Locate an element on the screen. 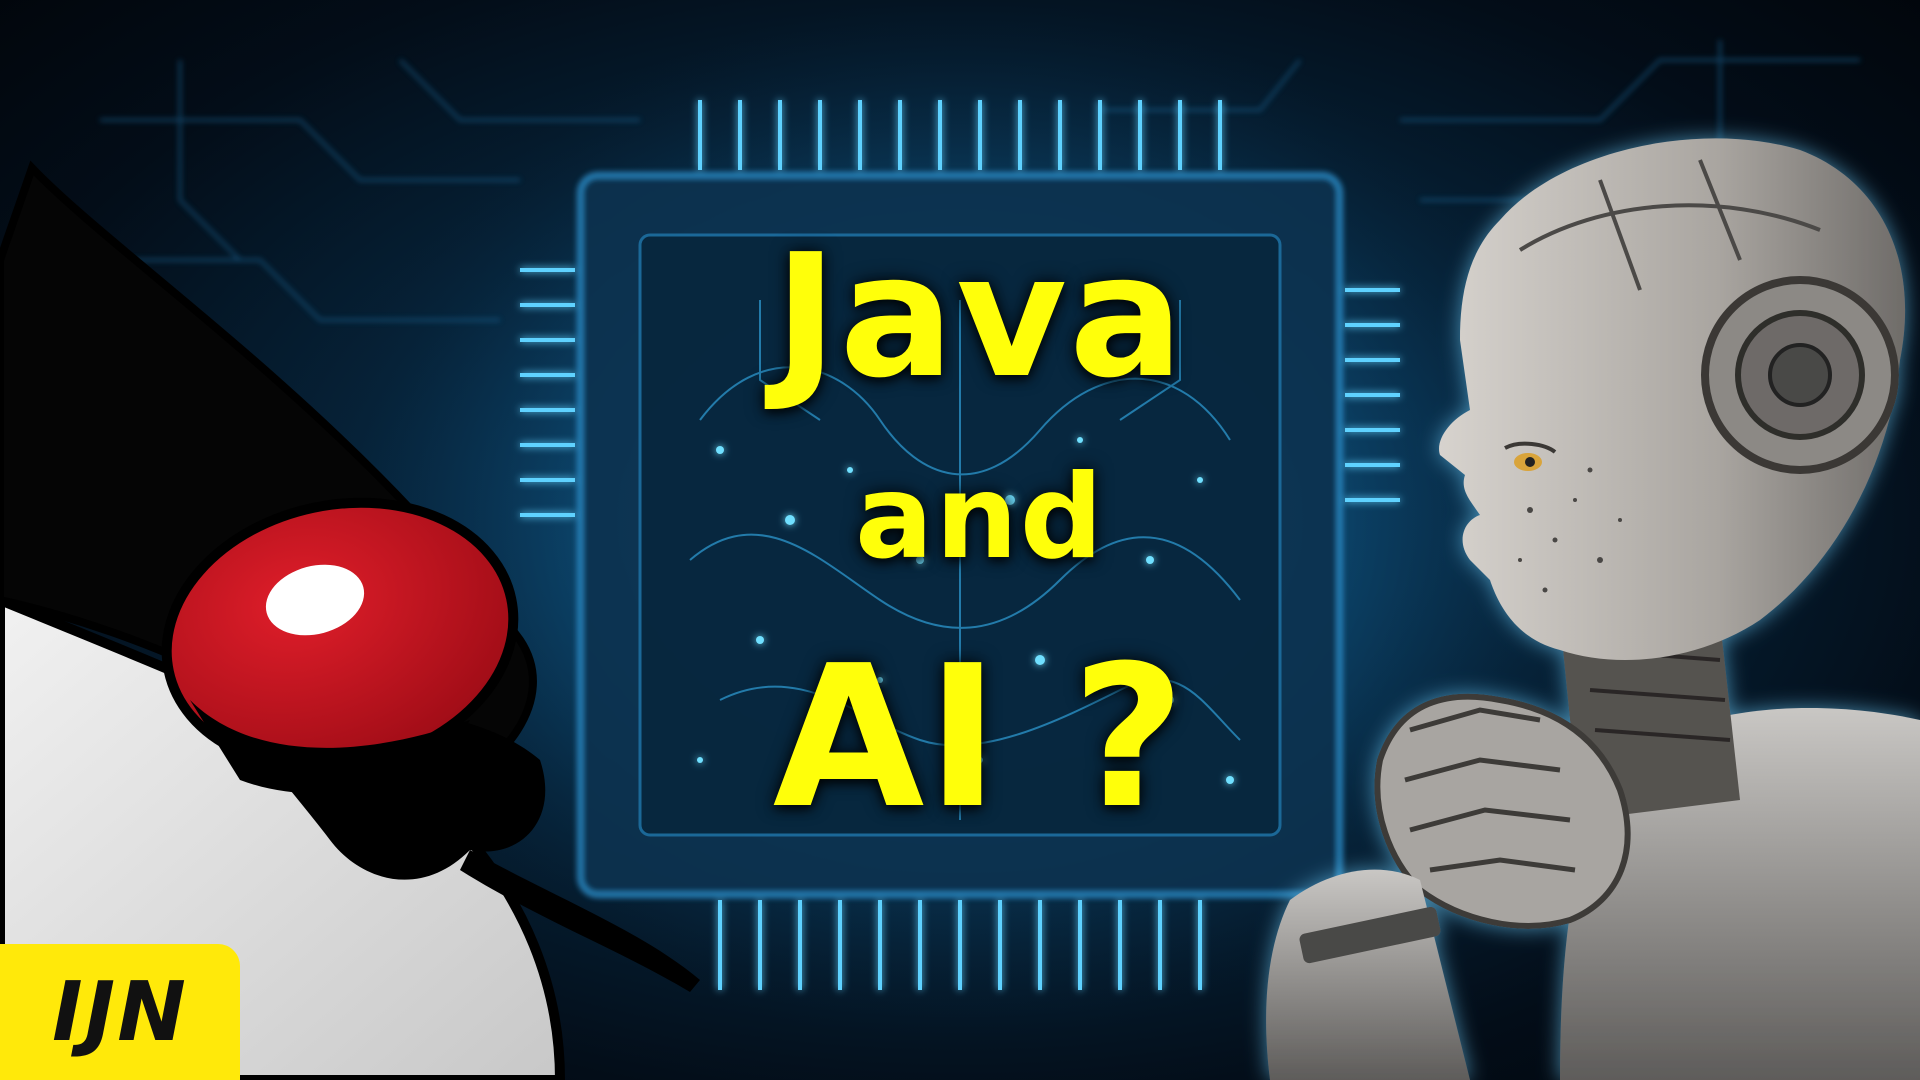  channel-badge: IJN is located at coordinates (120, 1012).